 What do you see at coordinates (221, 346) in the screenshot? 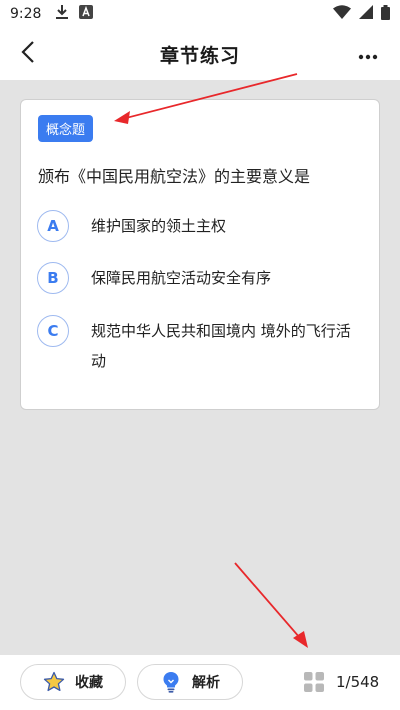
I see `option-text: 规范中华人民共和国境内 境外的飞行活动` at bounding box center [221, 346].